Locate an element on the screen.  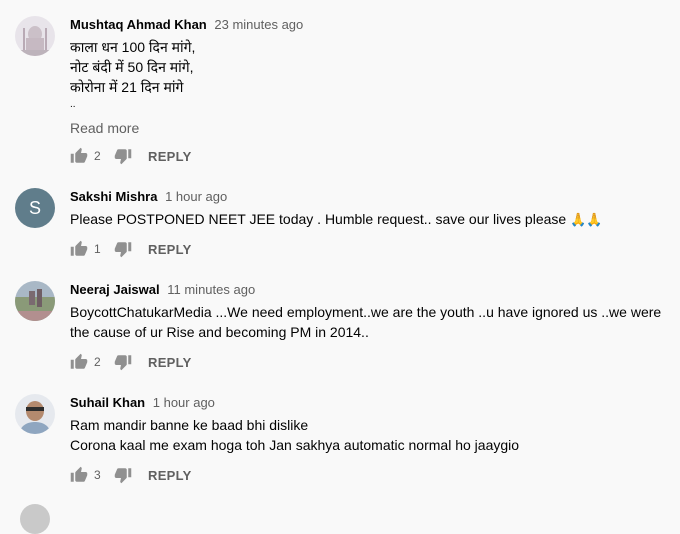
comment-line: .. is located at coordinates (73, 104).